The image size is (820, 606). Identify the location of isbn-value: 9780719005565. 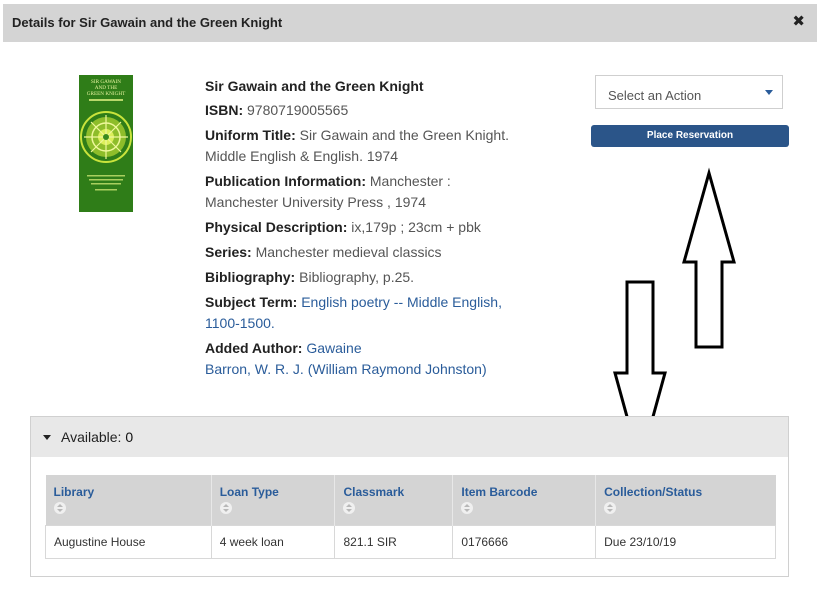
(298, 110).